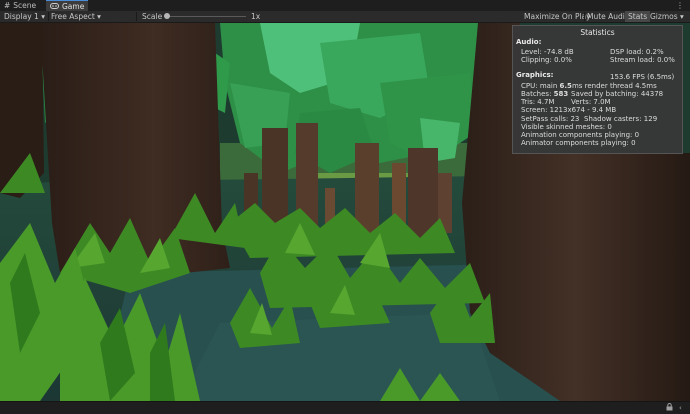 The height and width of the screenshot is (414, 690). I want to click on display-dropdown-value: Display 1, so click(21, 16).